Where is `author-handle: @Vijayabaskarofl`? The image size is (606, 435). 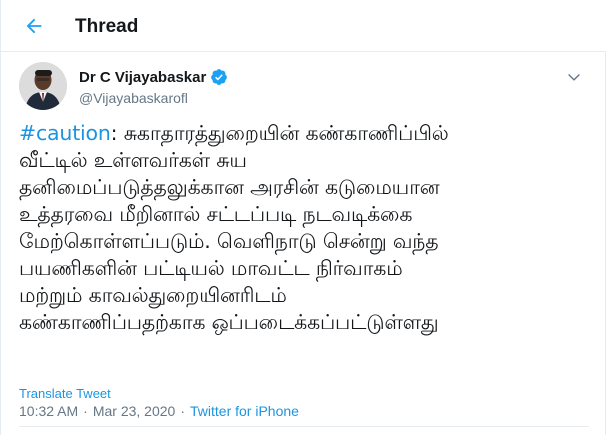 author-handle: @Vijayabaskarofl is located at coordinates (133, 98).